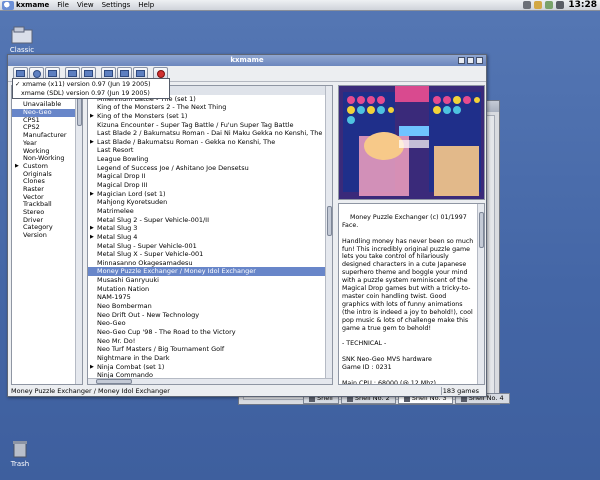 This screenshot has height=480, width=600. Describe the element at coordinates (52, 73) in the screenshot. I see `view-icon` at that location.